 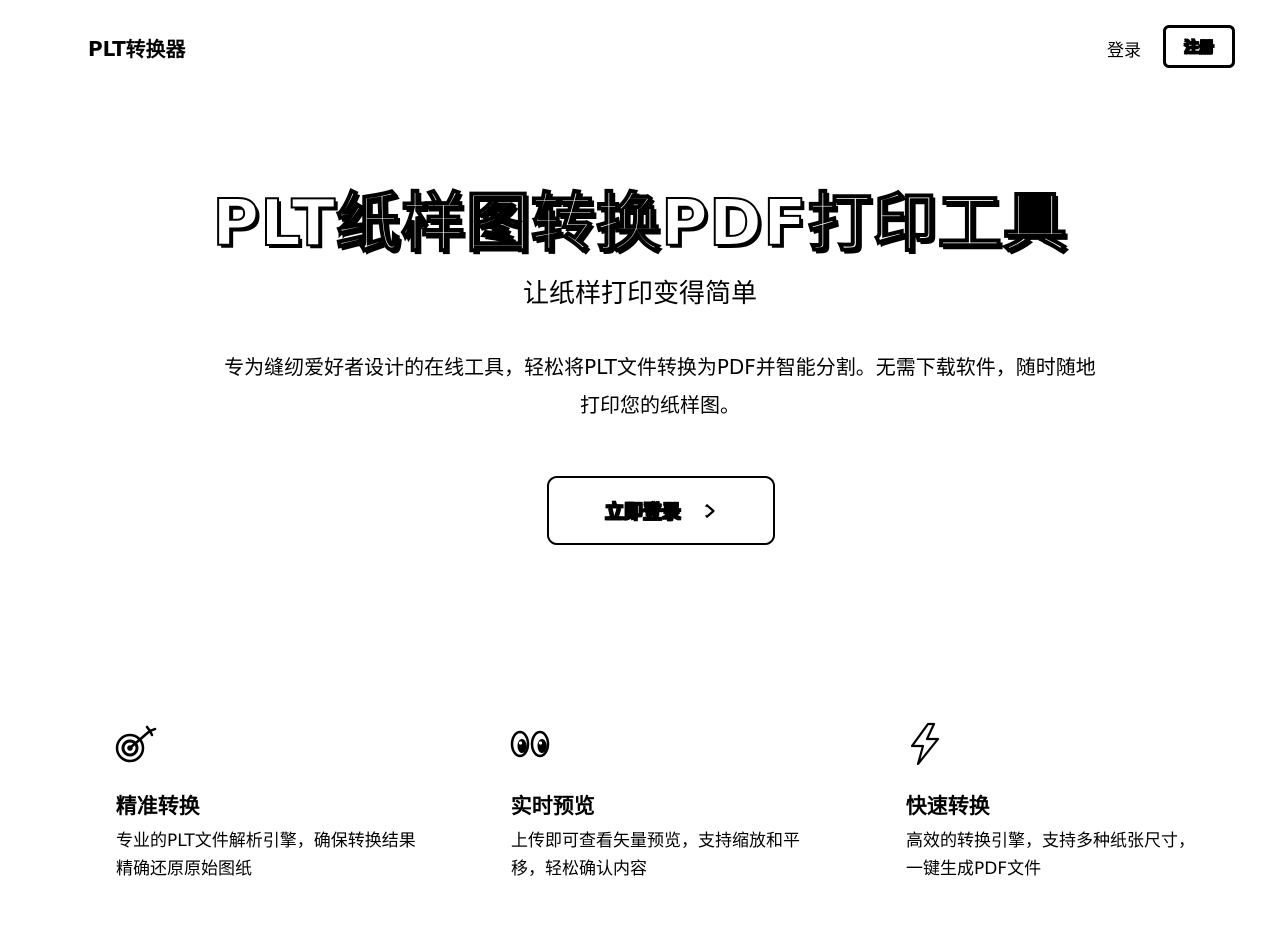 What do you see at coordinates (1054, 800) in the screenshot?
I see `feature-card-fast: 快速转换 高效的转换引擎，支持多种纸张尺寸，一键生成PDF文件` at bounding box center [1054, 800].